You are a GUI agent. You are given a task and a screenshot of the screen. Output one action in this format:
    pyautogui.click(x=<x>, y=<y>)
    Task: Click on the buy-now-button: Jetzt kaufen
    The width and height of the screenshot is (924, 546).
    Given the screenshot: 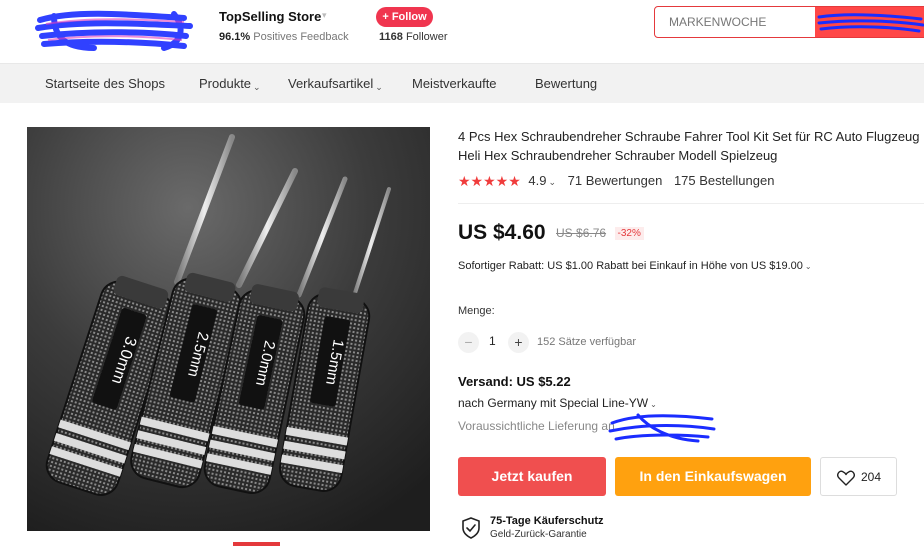 What is the action you would take?
    pyautogui.click(x=532, y=476)
    